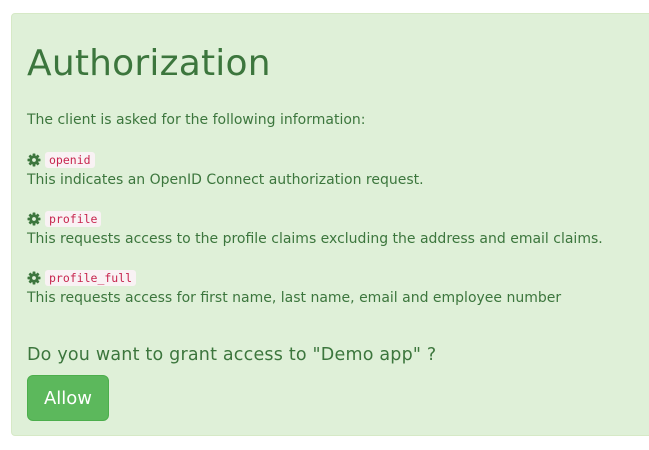 Image resolution: width=649 pixels, height=450 pixels. Describe the element at coordinates (149, 63) in the screenshot. I see `page-title: Authorization` at that location.